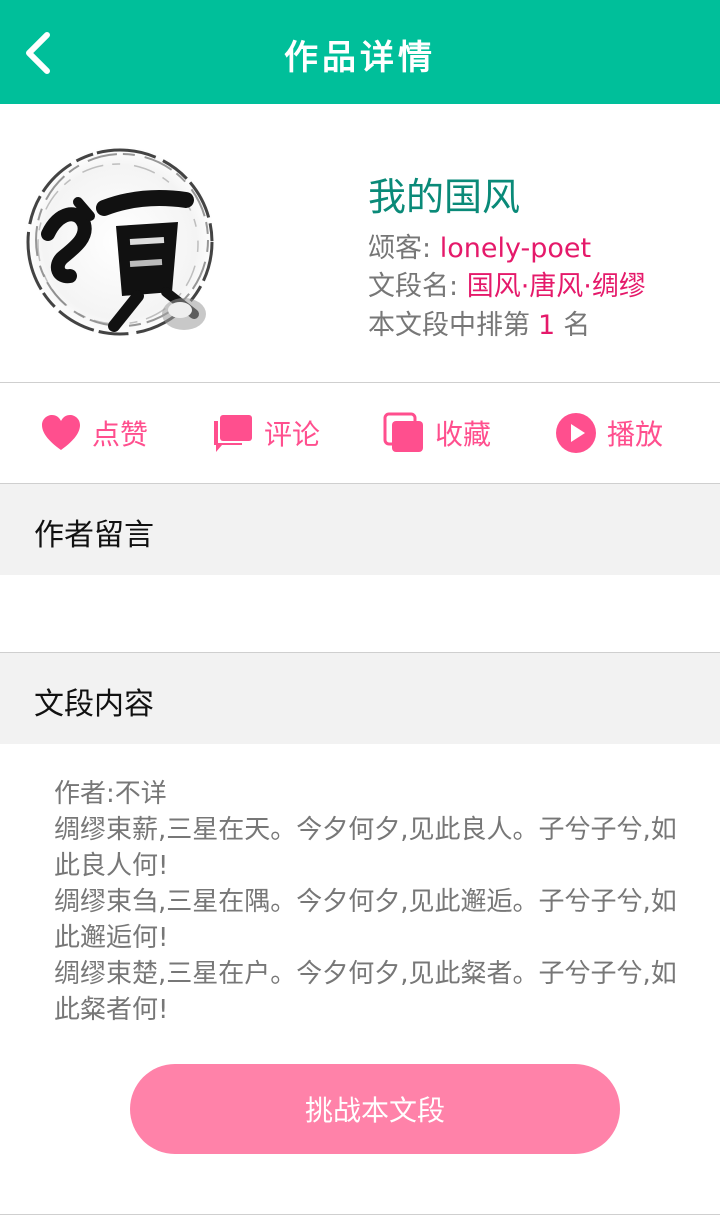 This screenshot has width=720, height=1227. Describe the element at coordinates (400, 248) in the screenshot. I see `poet-label: 颂客:` at that location.